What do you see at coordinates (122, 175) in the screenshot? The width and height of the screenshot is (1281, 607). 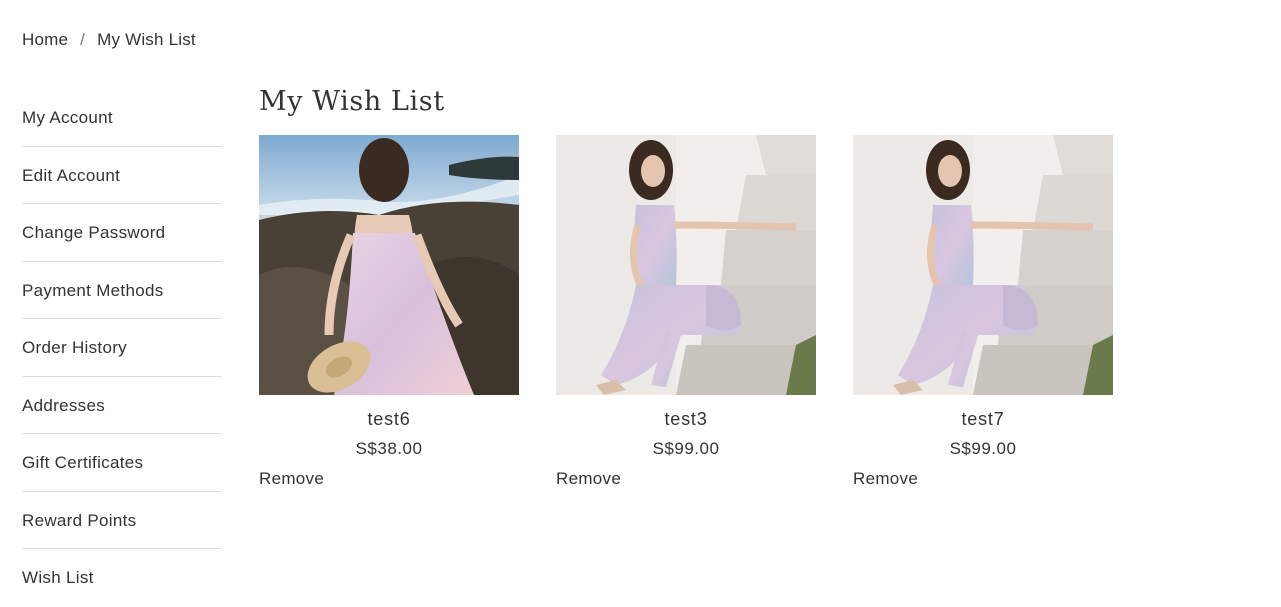 I see `sidebar-item-edit-account: Edit Account` at bounding box center [122, 175].